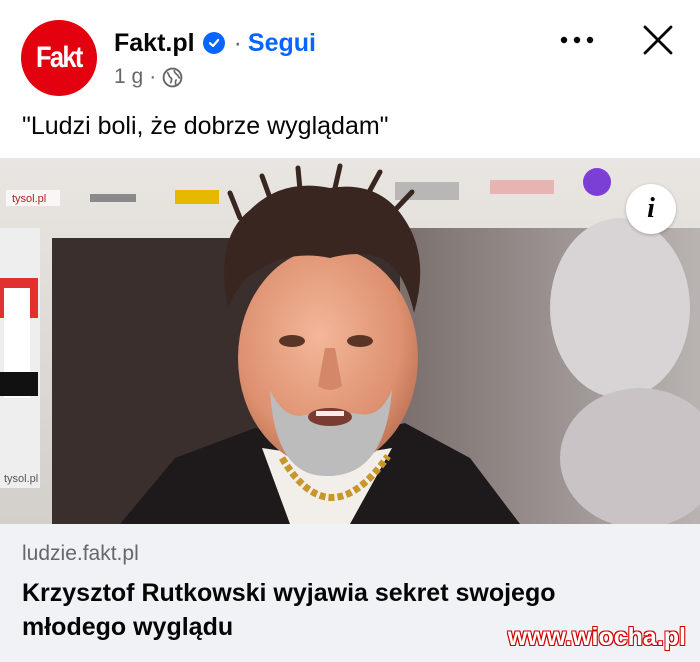  I want to click on info-icon-glyph: i, so click(651, 208).